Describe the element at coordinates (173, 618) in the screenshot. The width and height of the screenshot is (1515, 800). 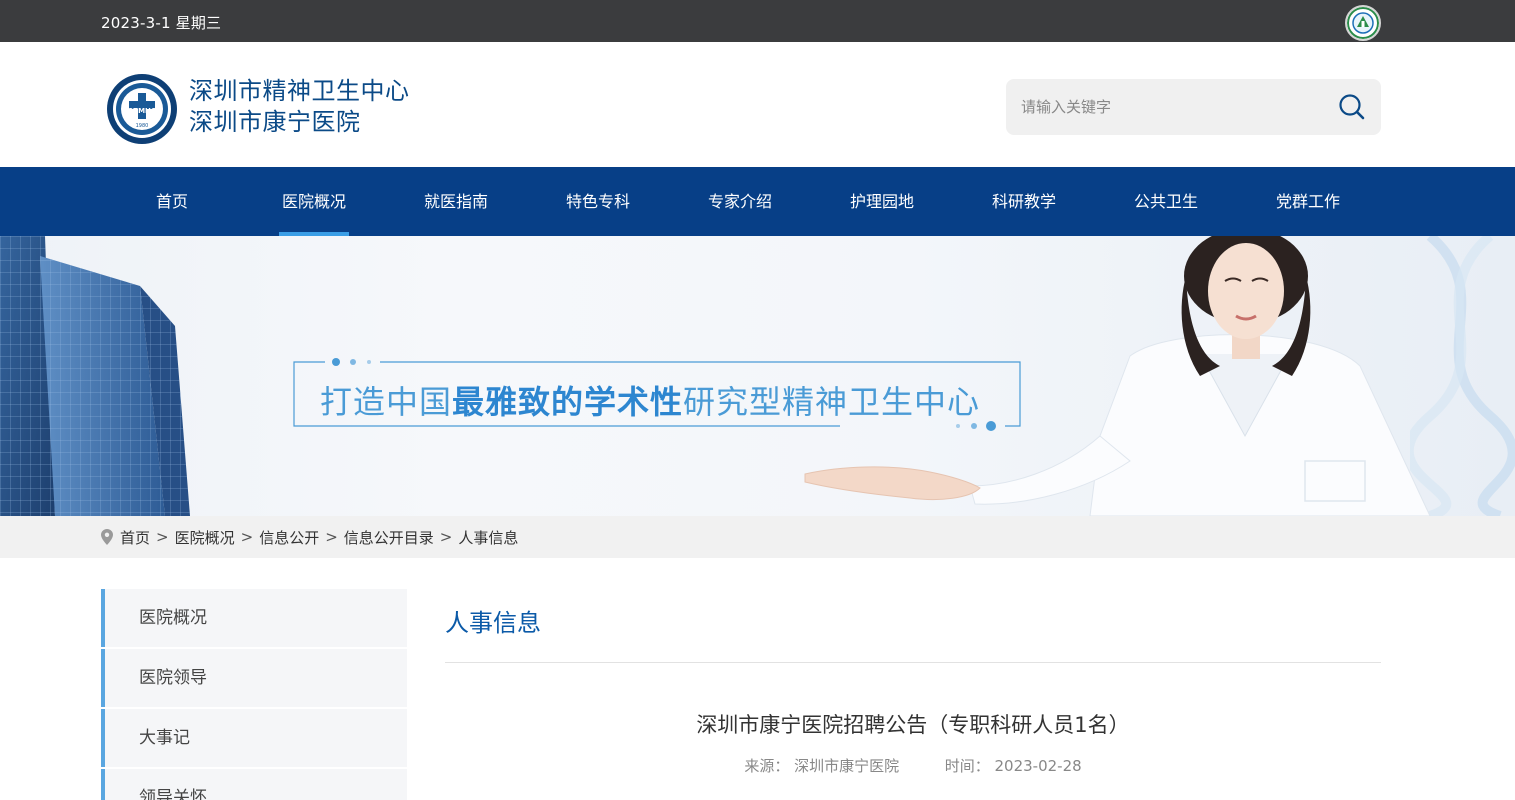
I see `sidebar-item-label: 医院概况` at that location.